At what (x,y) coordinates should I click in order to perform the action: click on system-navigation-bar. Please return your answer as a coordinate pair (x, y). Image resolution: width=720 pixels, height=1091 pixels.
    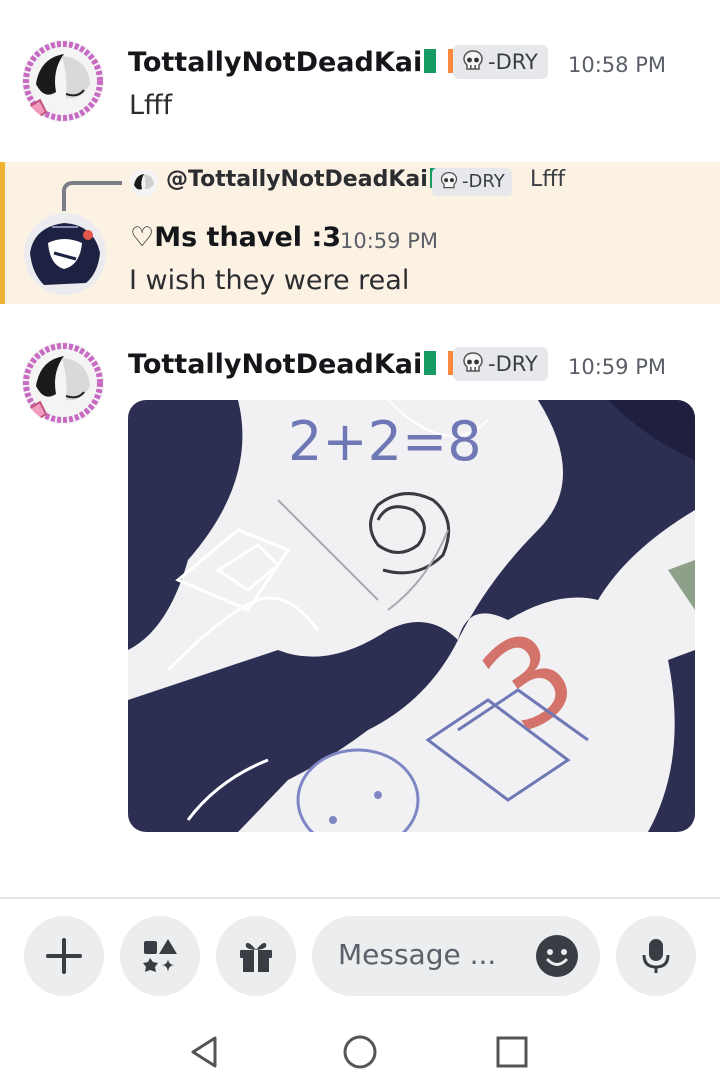
    Looking at the image, I should click on (360, 1050).